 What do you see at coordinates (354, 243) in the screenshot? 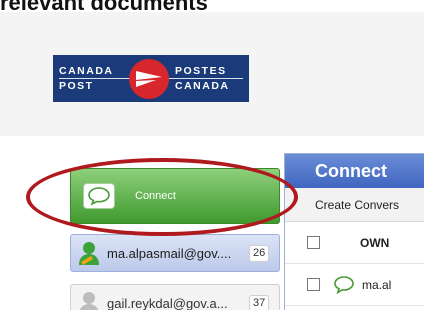
I see `table-header-row: OWN` at bounding box center [354, 243].